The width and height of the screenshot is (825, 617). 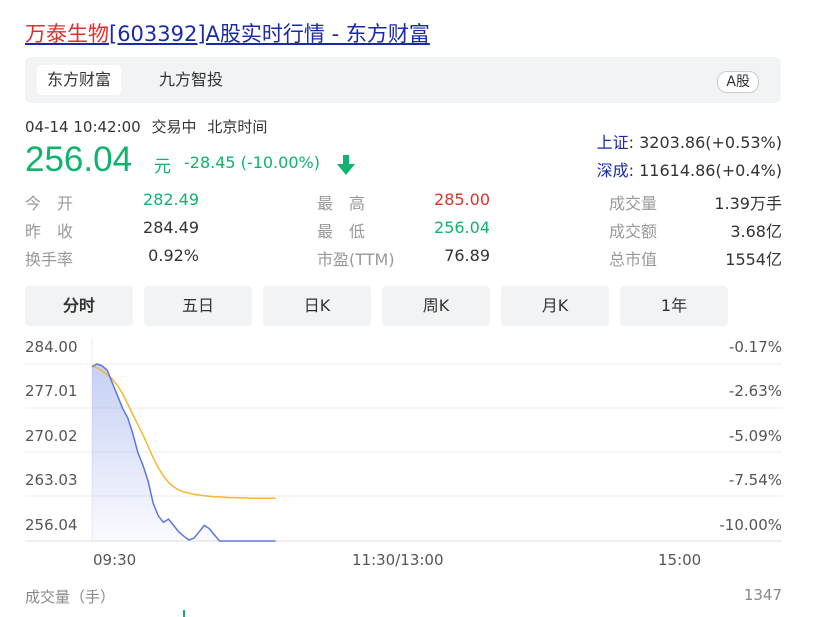 I want to click on price-change: -28.45 (-10.00%), so click(x=252, y=162).